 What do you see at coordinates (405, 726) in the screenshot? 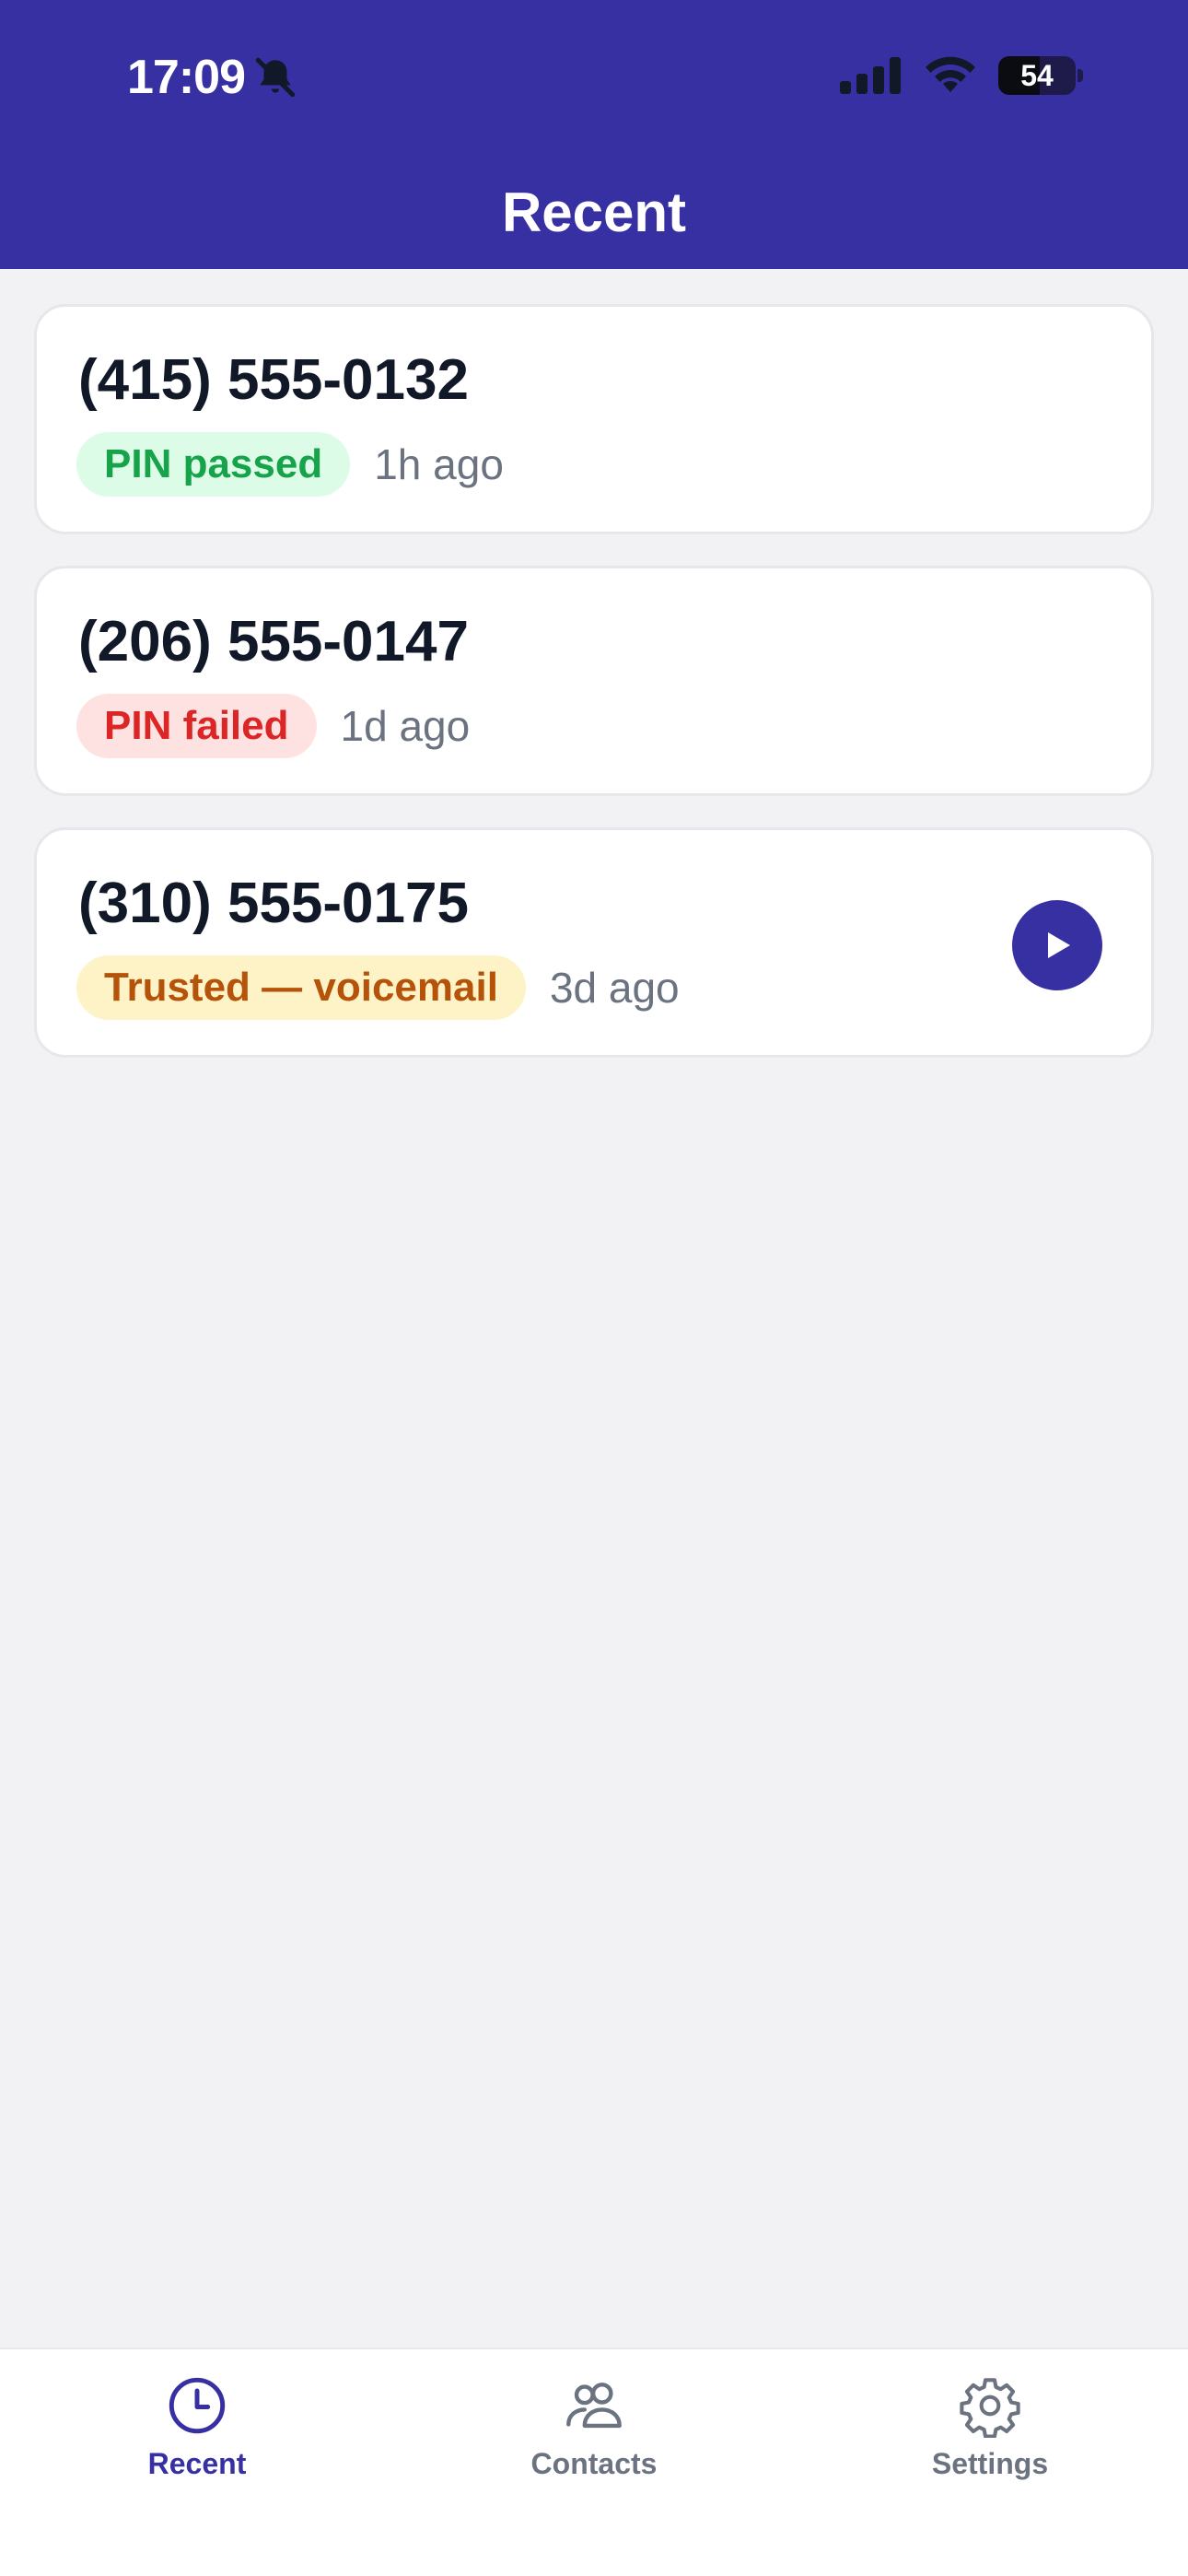
I see `call-time-ago: 1d ago` at bounding box center [405, 726].